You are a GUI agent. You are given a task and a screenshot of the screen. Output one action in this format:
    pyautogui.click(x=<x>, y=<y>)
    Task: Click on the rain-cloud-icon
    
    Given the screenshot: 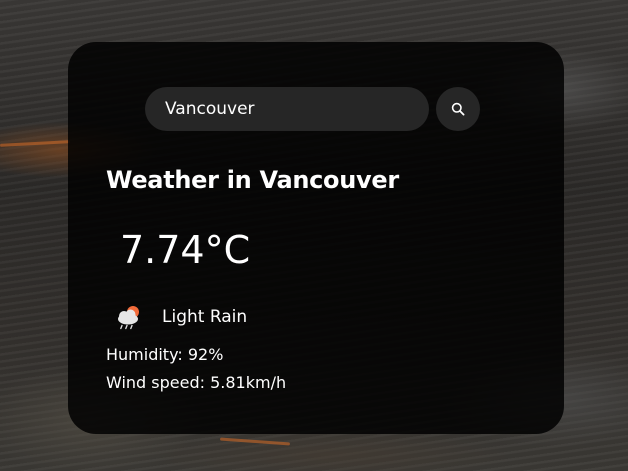 What is the action you would take?
    pyautogui.click(x=128, y=318)
    